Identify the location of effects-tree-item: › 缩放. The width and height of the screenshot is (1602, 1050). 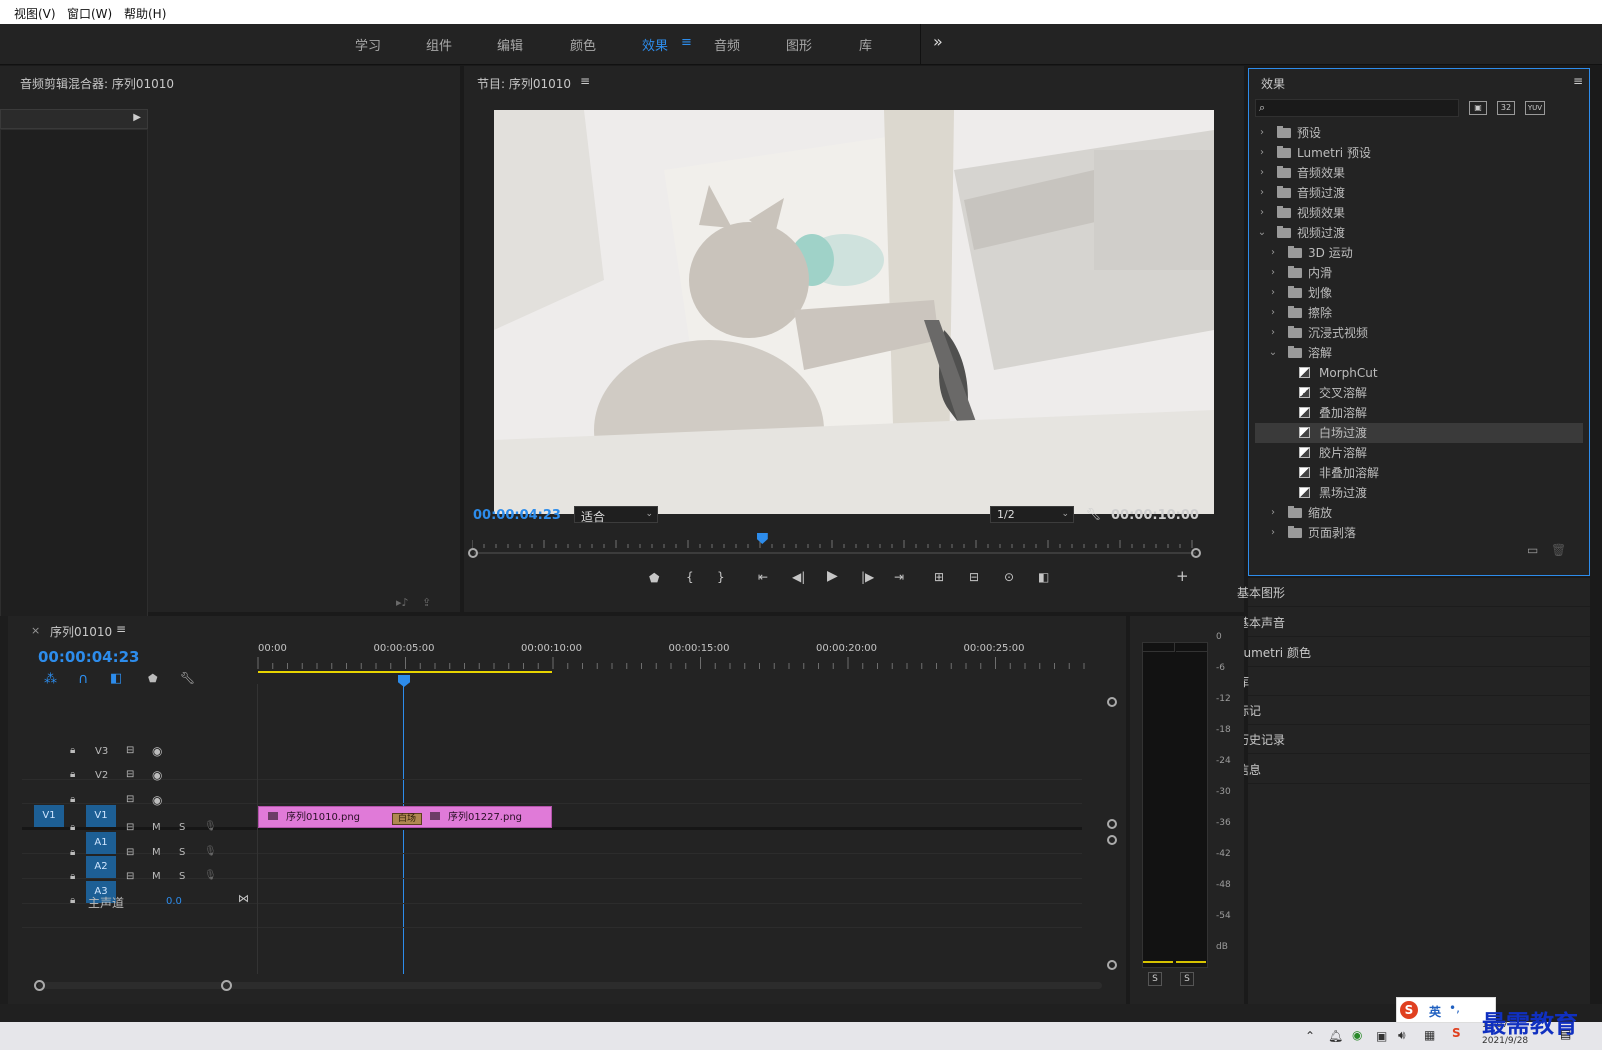
(1419, 513).